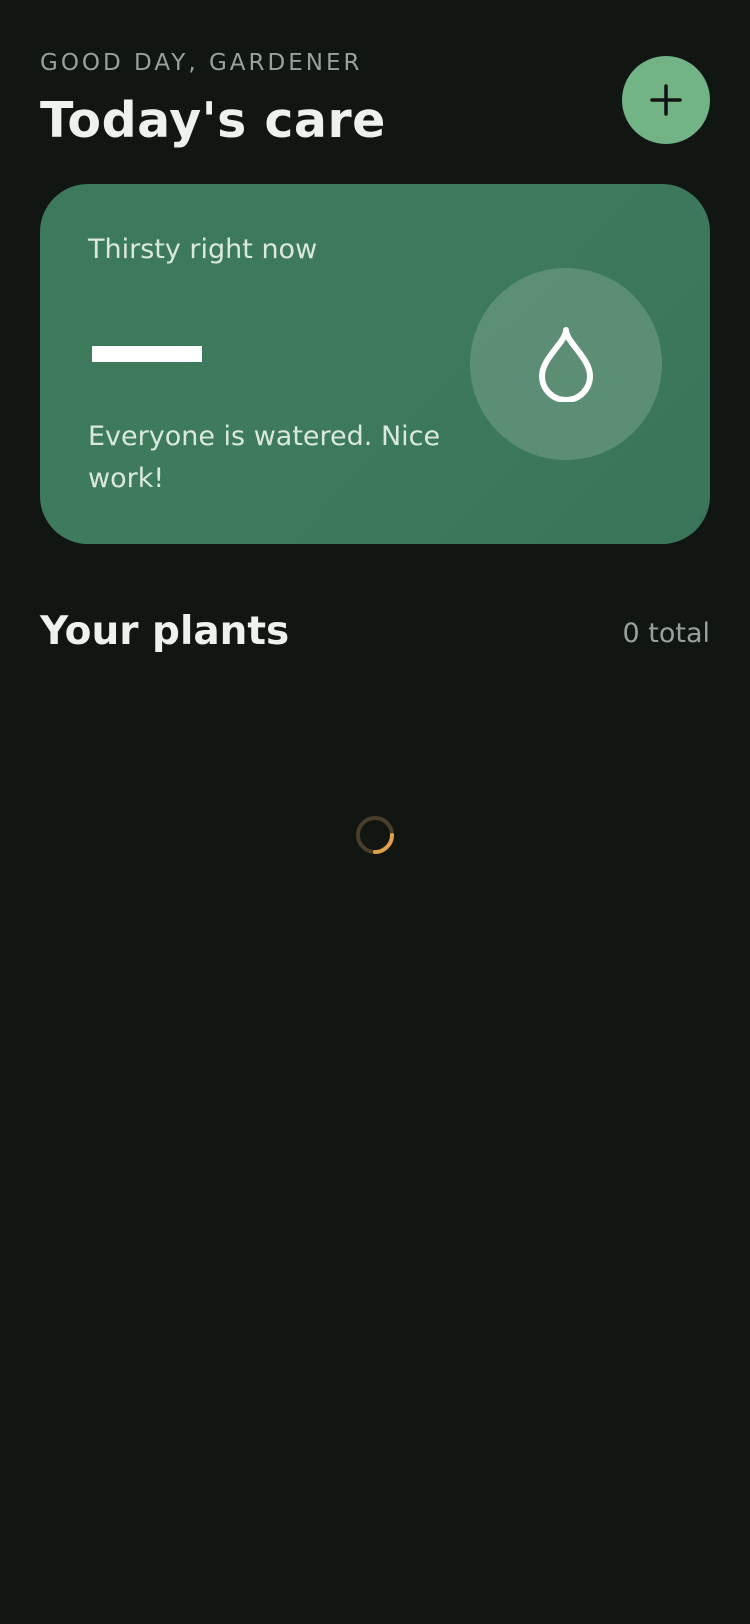 This screenshot has width=750, height=1624. I want to click on add-plant-button, so click(666, 100).